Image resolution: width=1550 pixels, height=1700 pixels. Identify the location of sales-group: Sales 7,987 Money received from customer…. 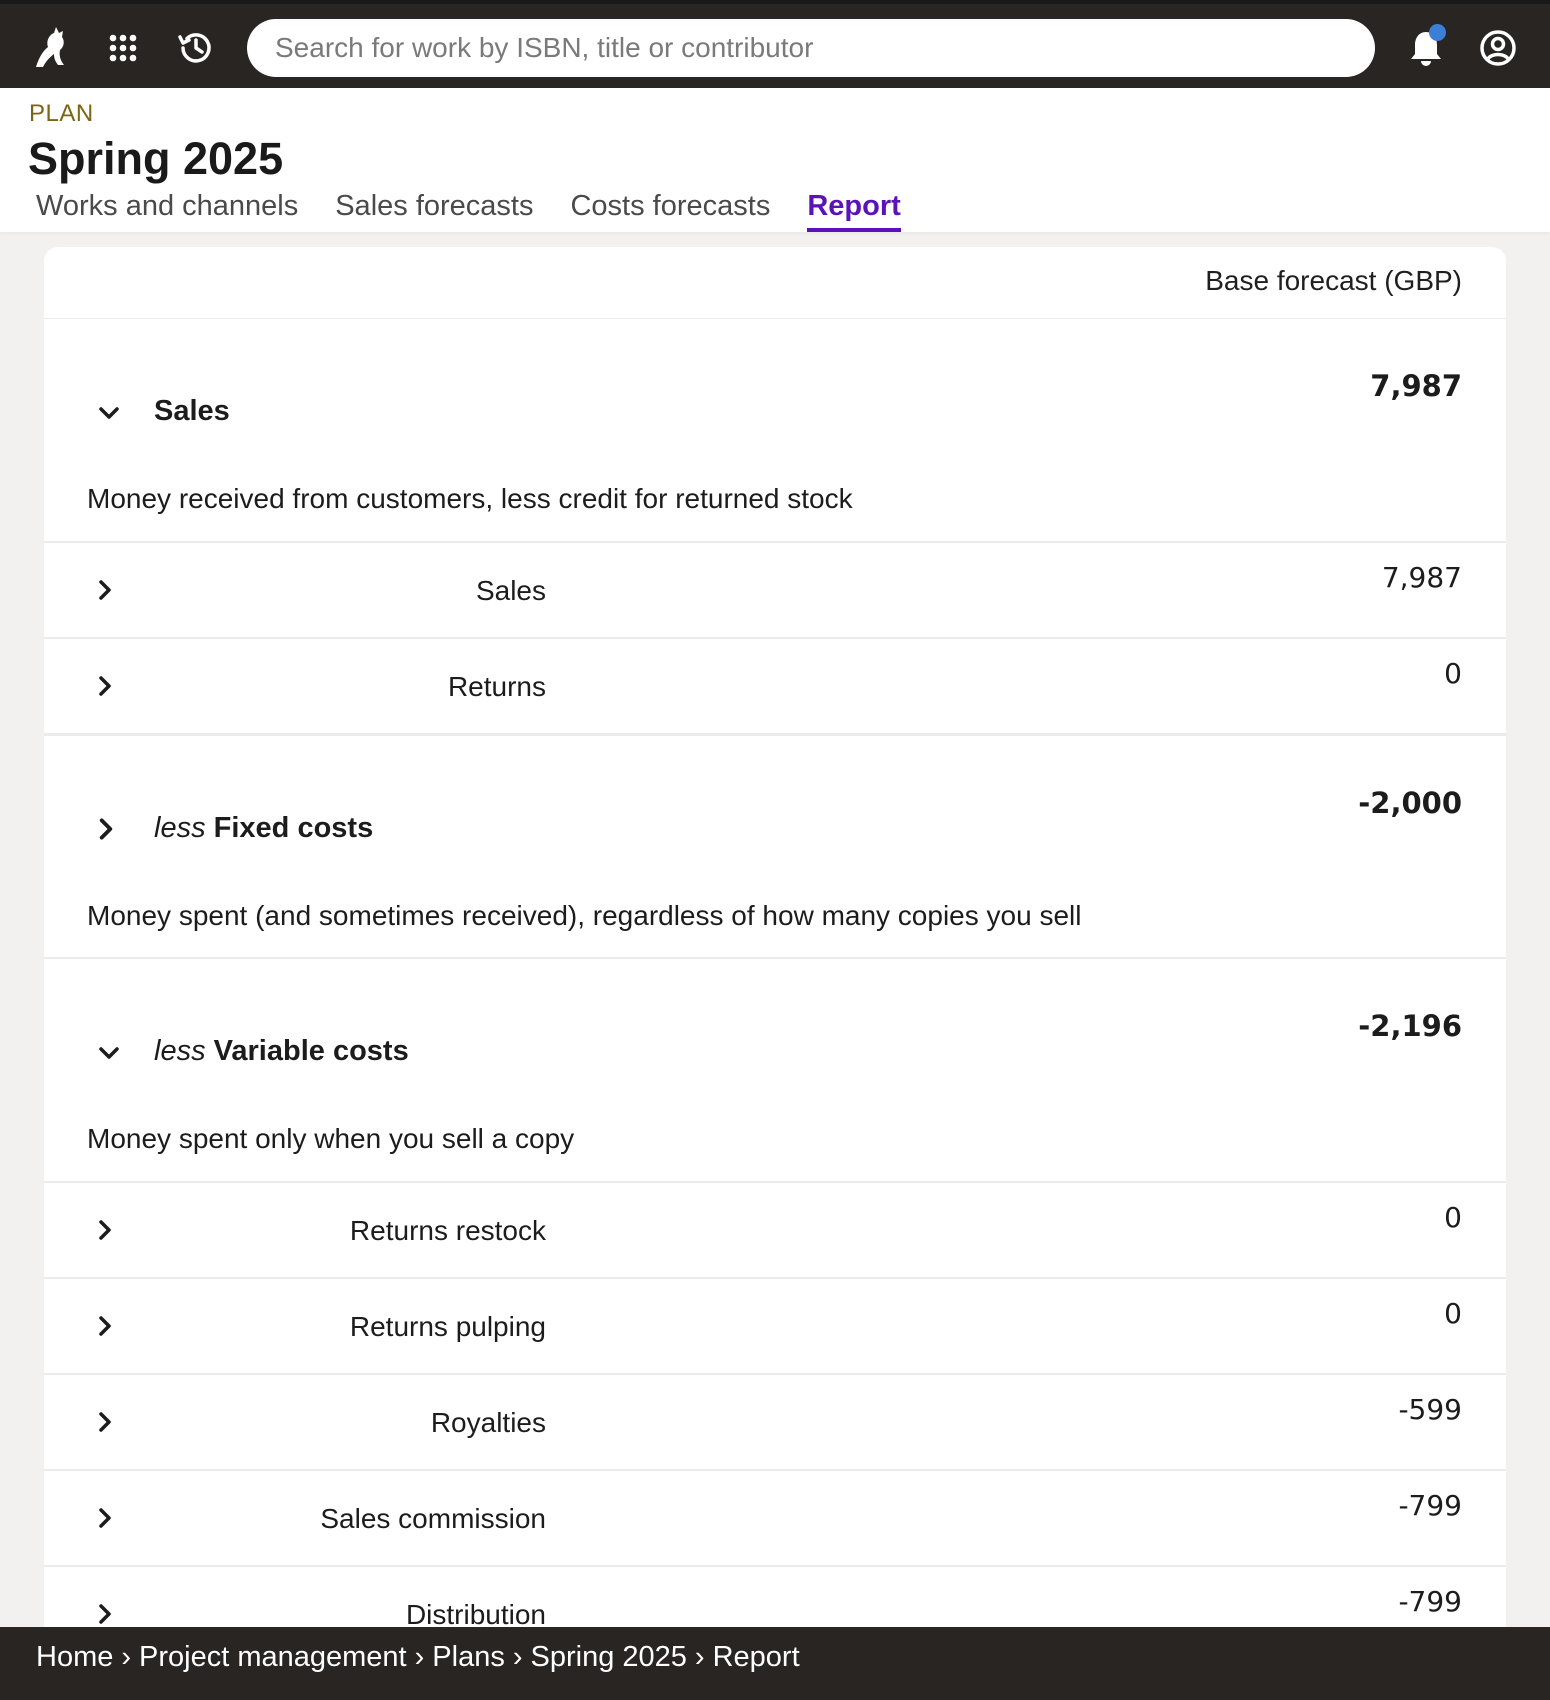
(775, 431).